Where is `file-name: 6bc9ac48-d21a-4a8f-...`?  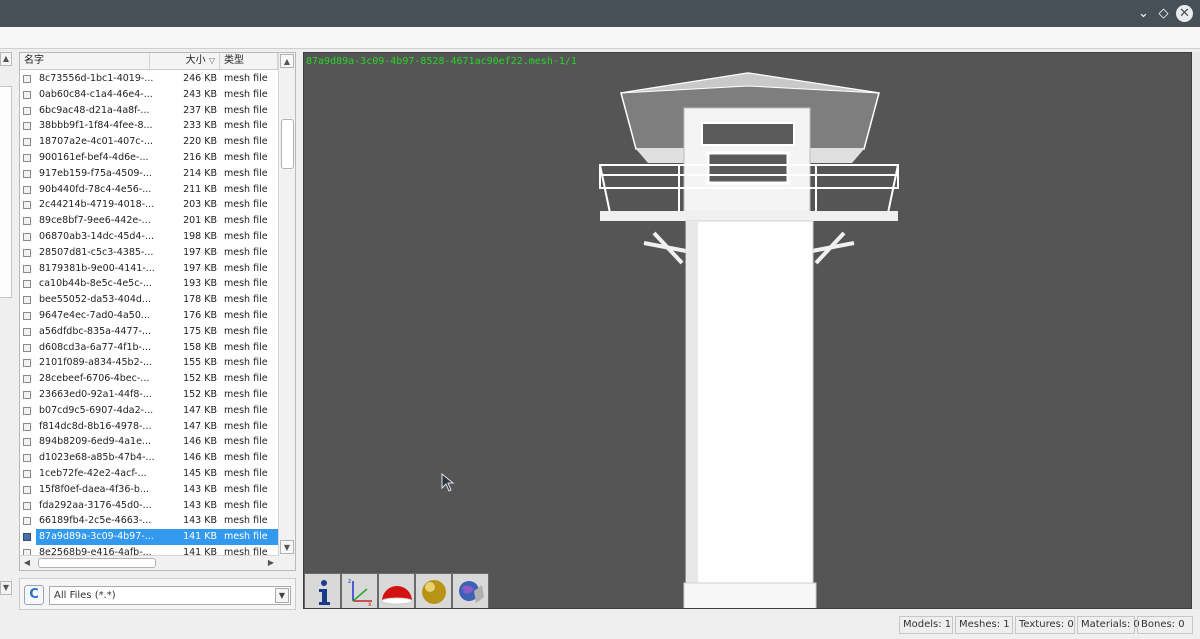 file-name: 6bc9ac48-d21a-4a8f-... is located at coordinates (94, 110).